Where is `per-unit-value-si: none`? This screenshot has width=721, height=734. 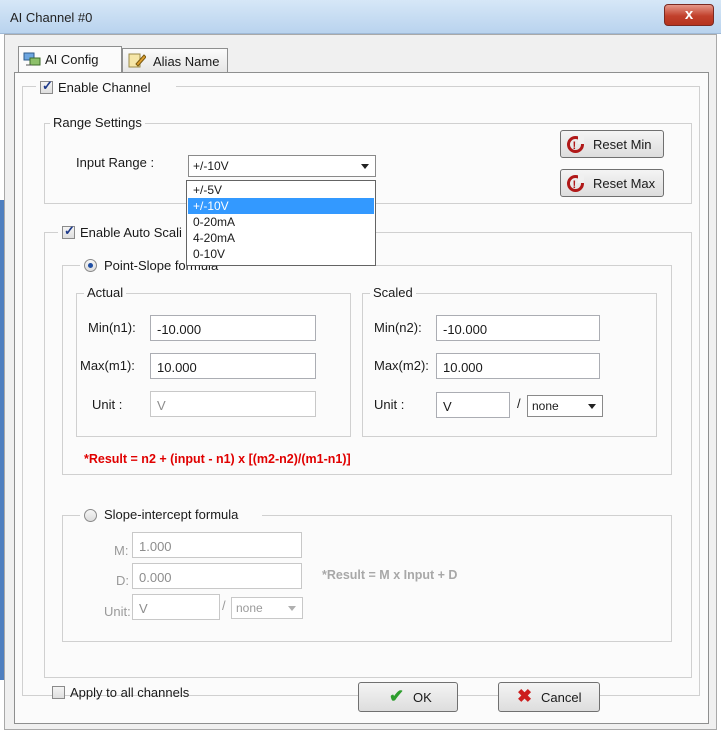
per-unit-value-si: none is located at coordinates (249, 608).